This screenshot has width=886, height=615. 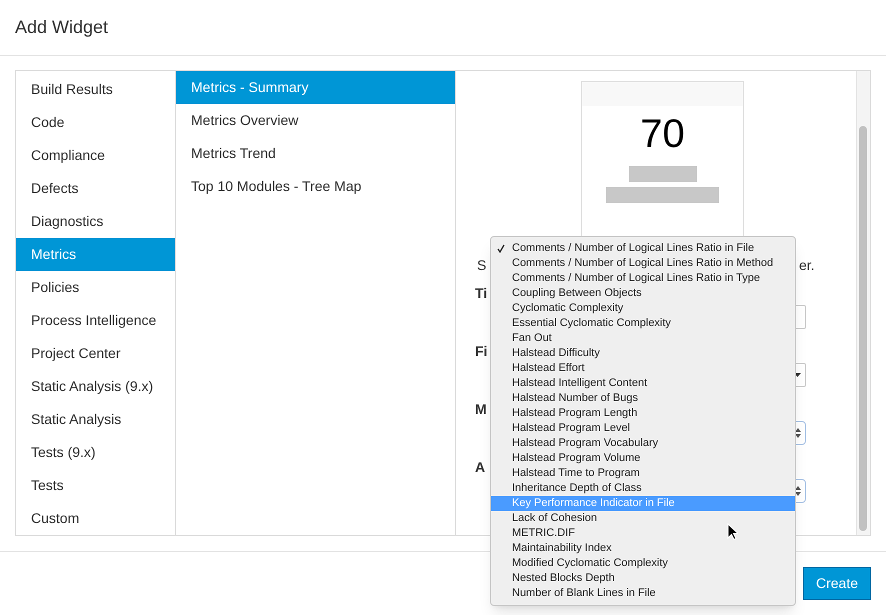 What do you see at coordinates (643, 338) in the screenshot?
I see `menu-option: Fan Out` at bounding box center [643, 338].